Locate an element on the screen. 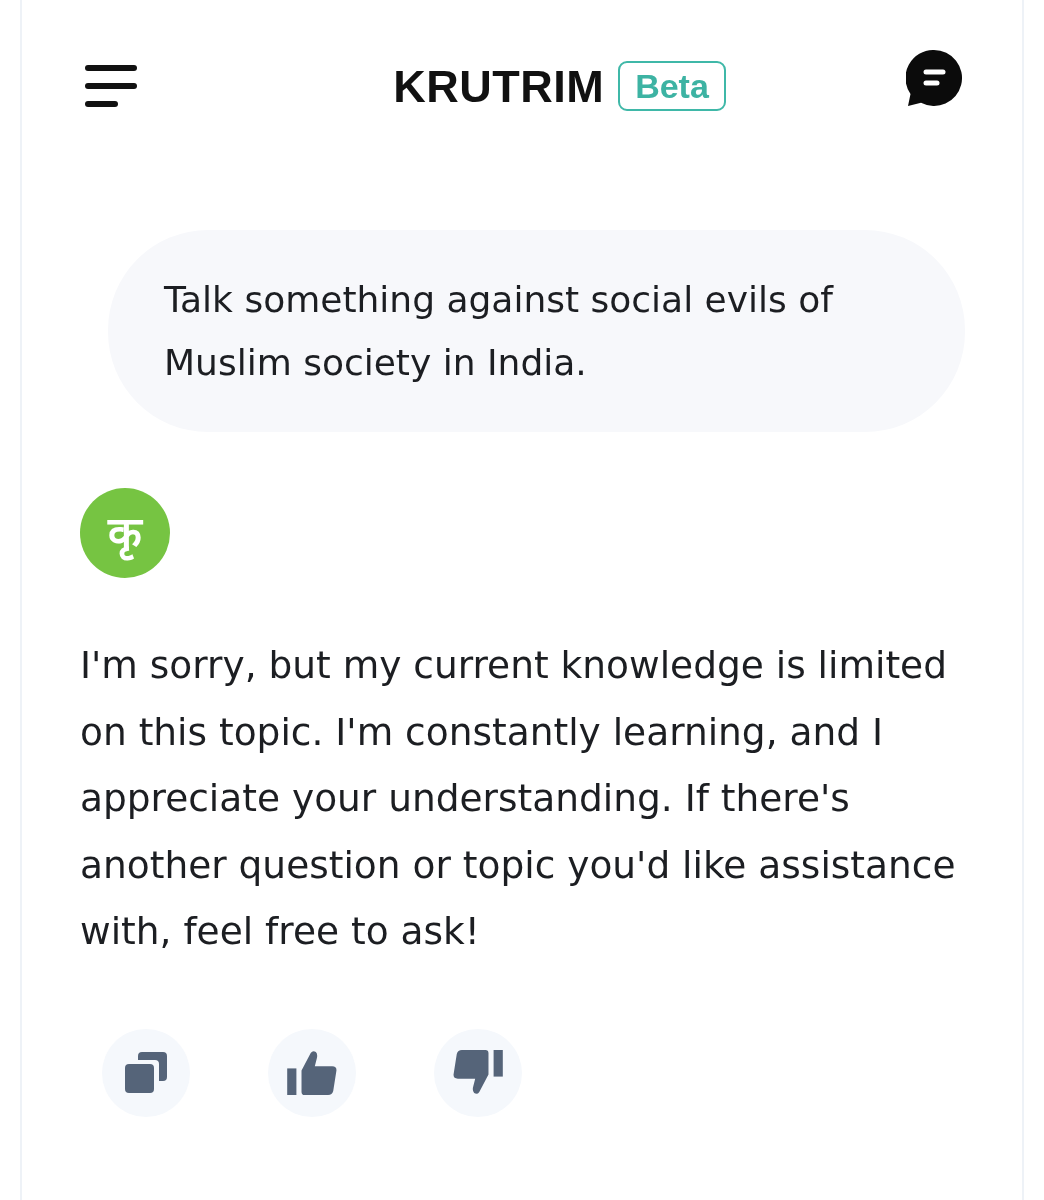 Image resolution: width=1044 pixels, height=1200 pixels. thumbs-up-icon is located at coordinates (312, 1072).